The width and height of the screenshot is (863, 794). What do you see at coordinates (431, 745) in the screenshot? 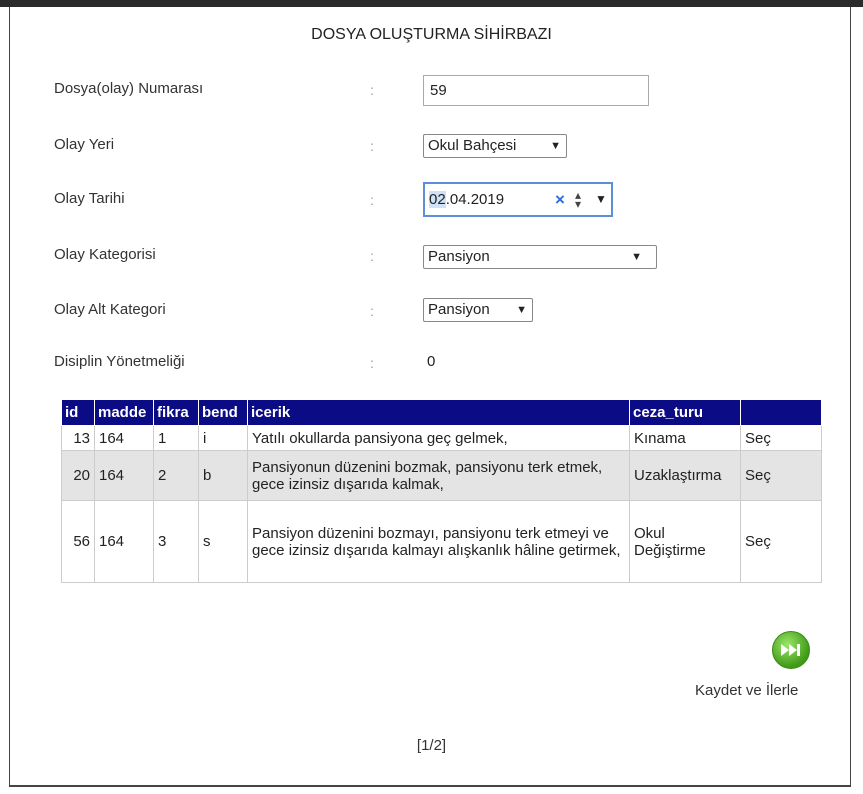
I see `page-indicator: [1/2]` at bounding box center [431, 745].